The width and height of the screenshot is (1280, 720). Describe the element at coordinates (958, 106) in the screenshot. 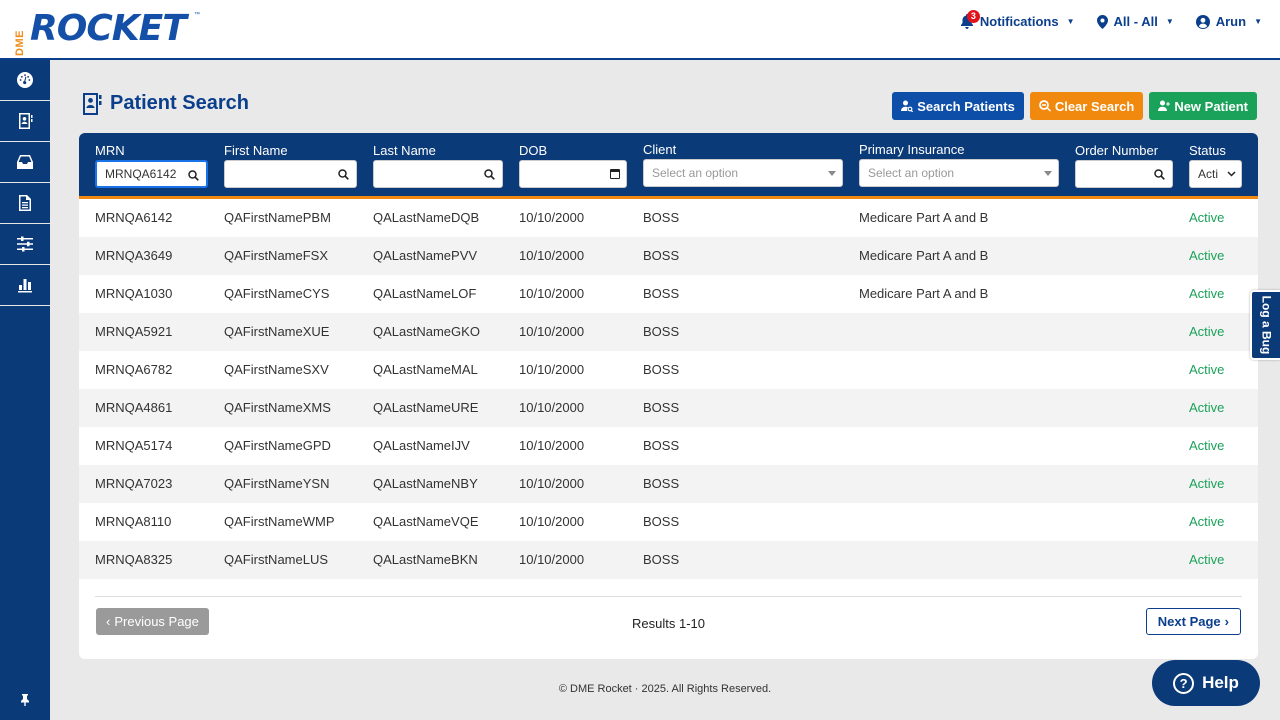

I see `search-patients-button: Search Patients` at that location.